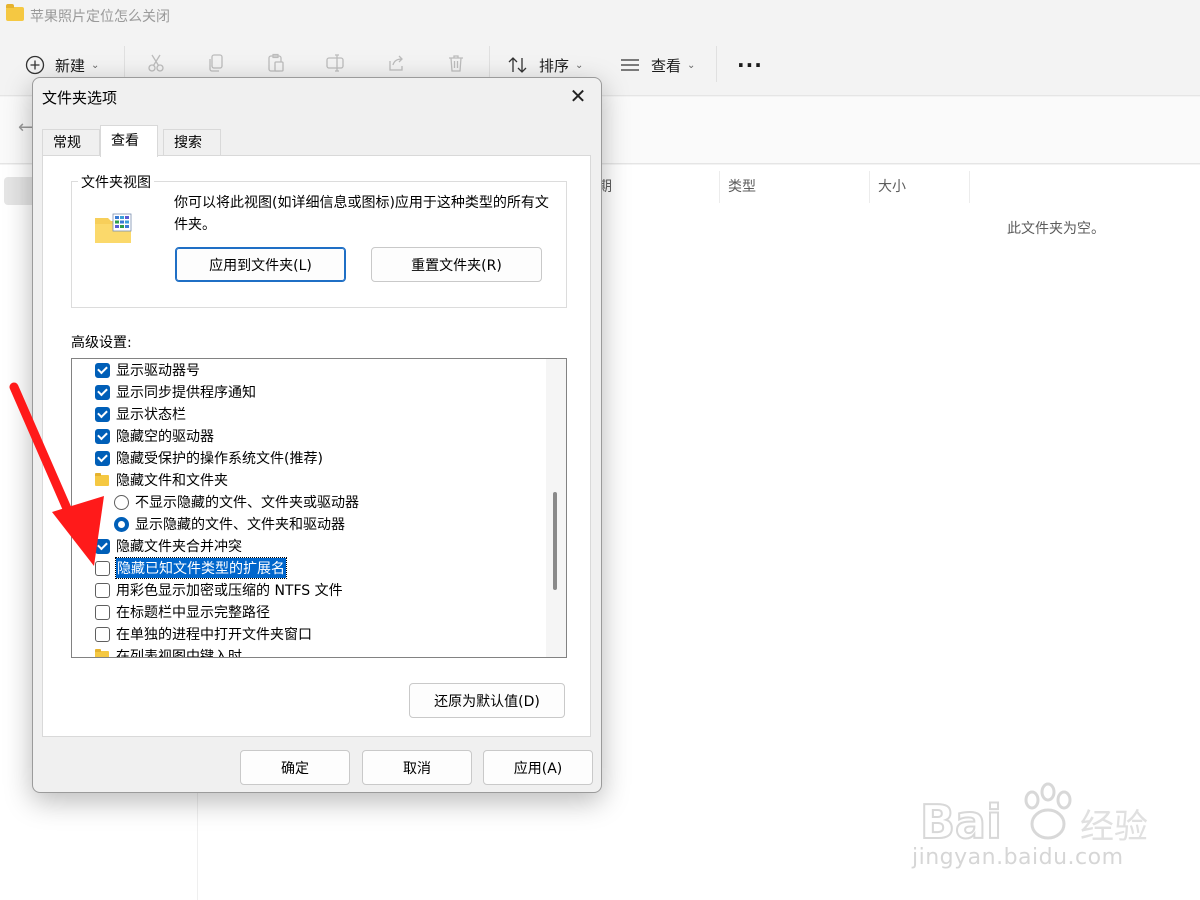 The height and width of the screenshot is (900, 1200). What do you see at coordinates (666, 65) in the screenshot?
I see `view-label: 查看` at bounding box center [666, 65].